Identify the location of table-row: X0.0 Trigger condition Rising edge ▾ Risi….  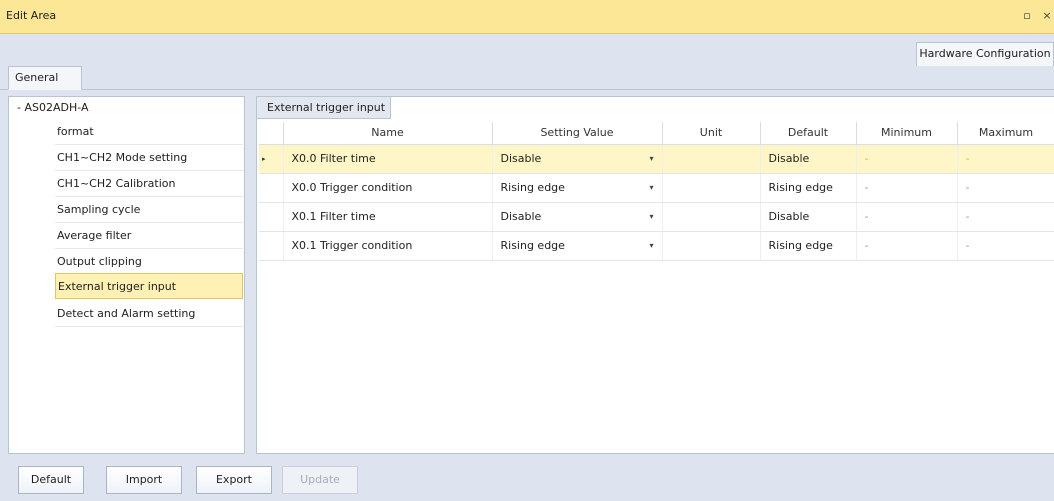
(656, 188).